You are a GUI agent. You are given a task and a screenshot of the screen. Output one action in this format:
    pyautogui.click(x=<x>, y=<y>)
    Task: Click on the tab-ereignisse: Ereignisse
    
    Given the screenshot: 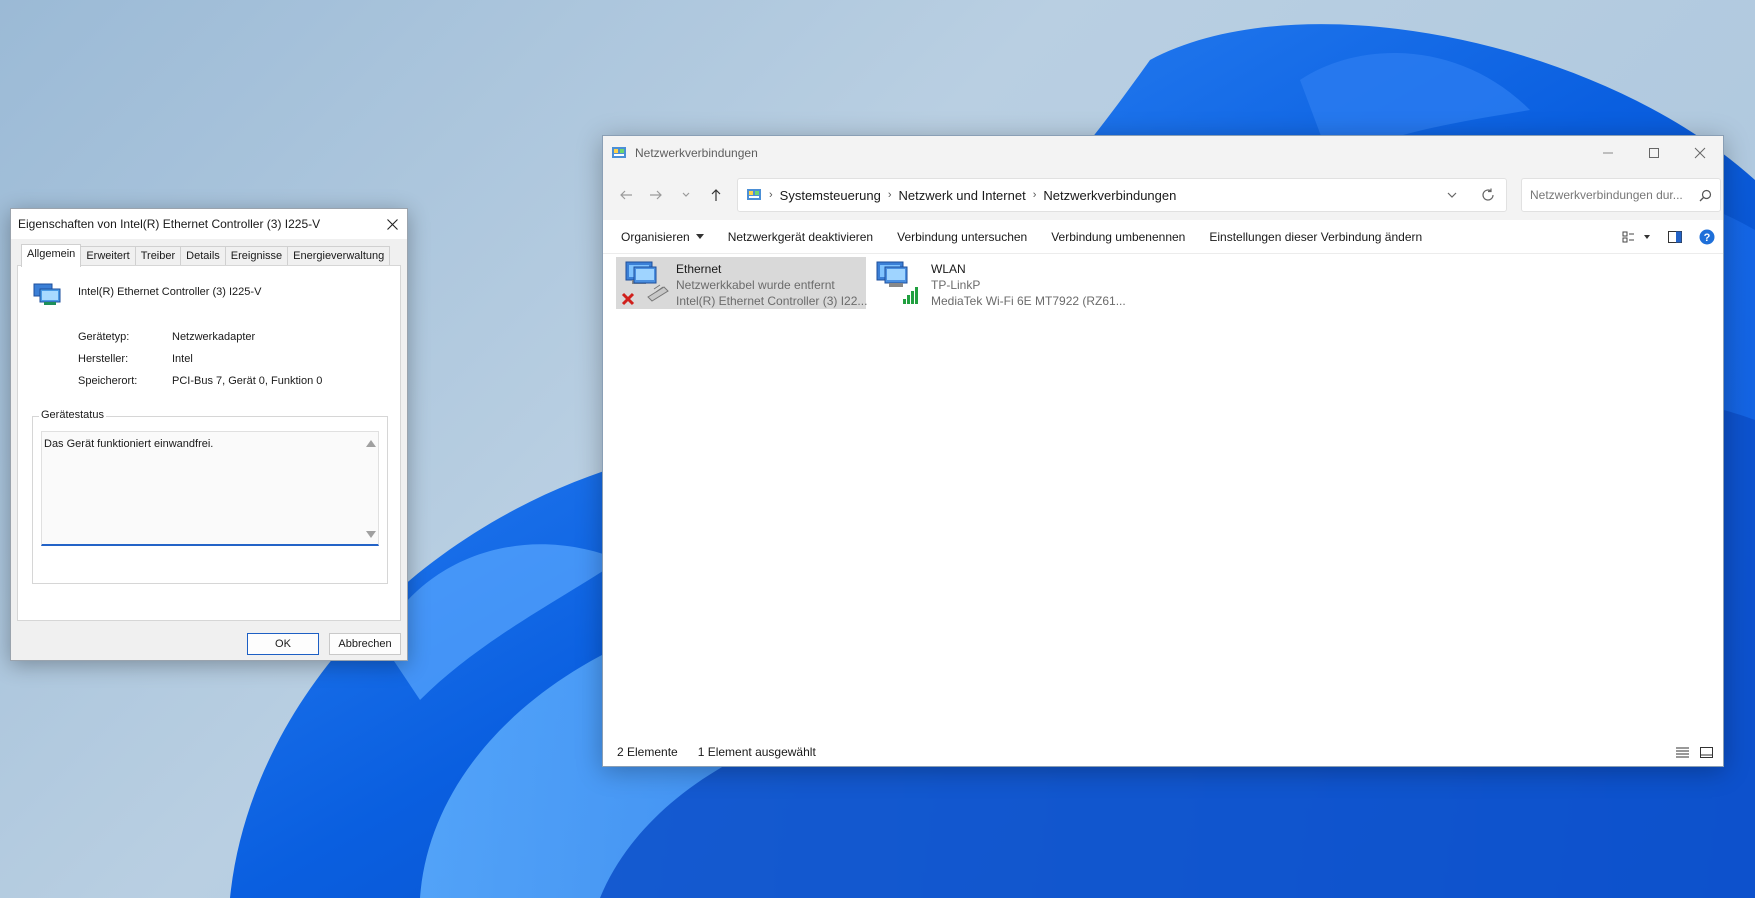 What is the action you would take?
    pyautogui.click(x=256, y=256)
    